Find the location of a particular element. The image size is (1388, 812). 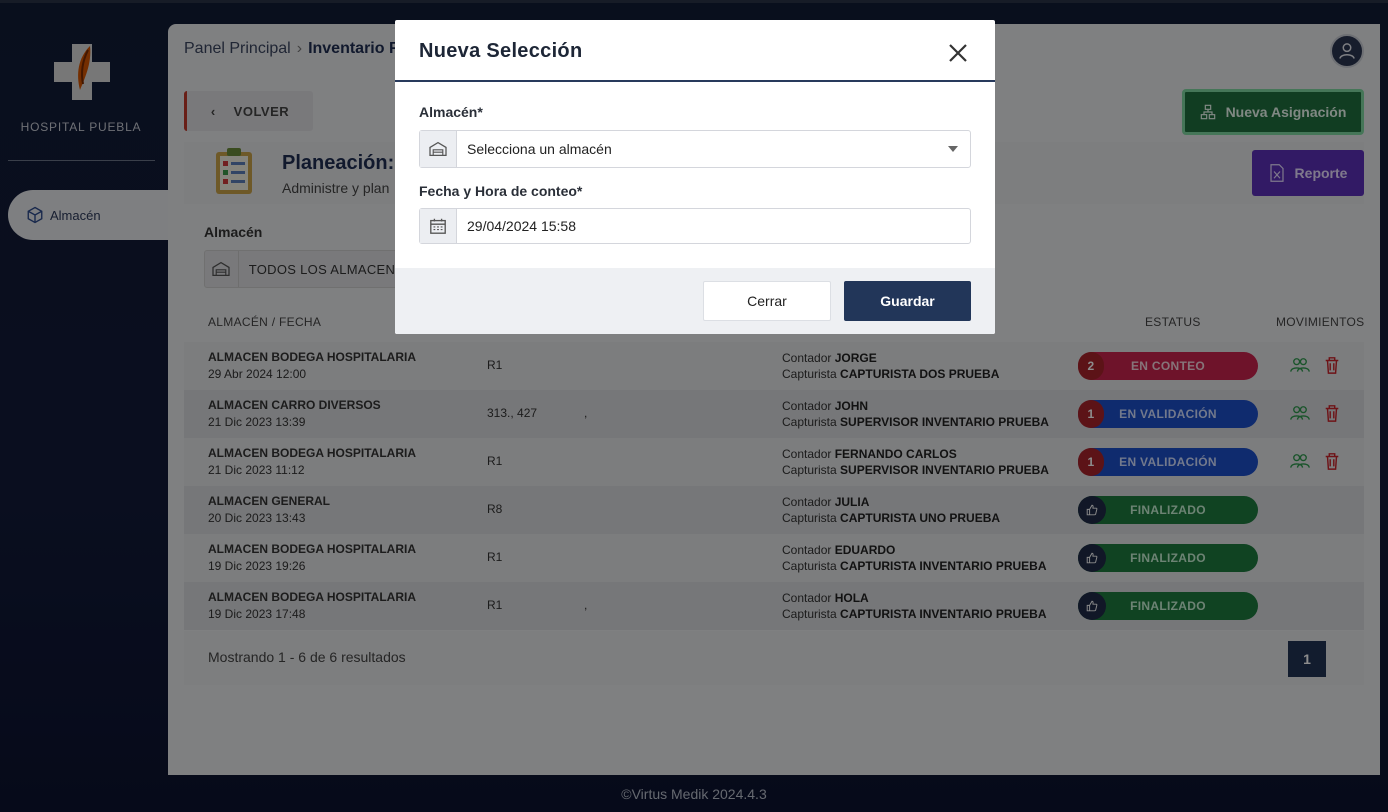

datetime-field-label: Fecha y Hora de conteo* is located at coordinates (501, 191).